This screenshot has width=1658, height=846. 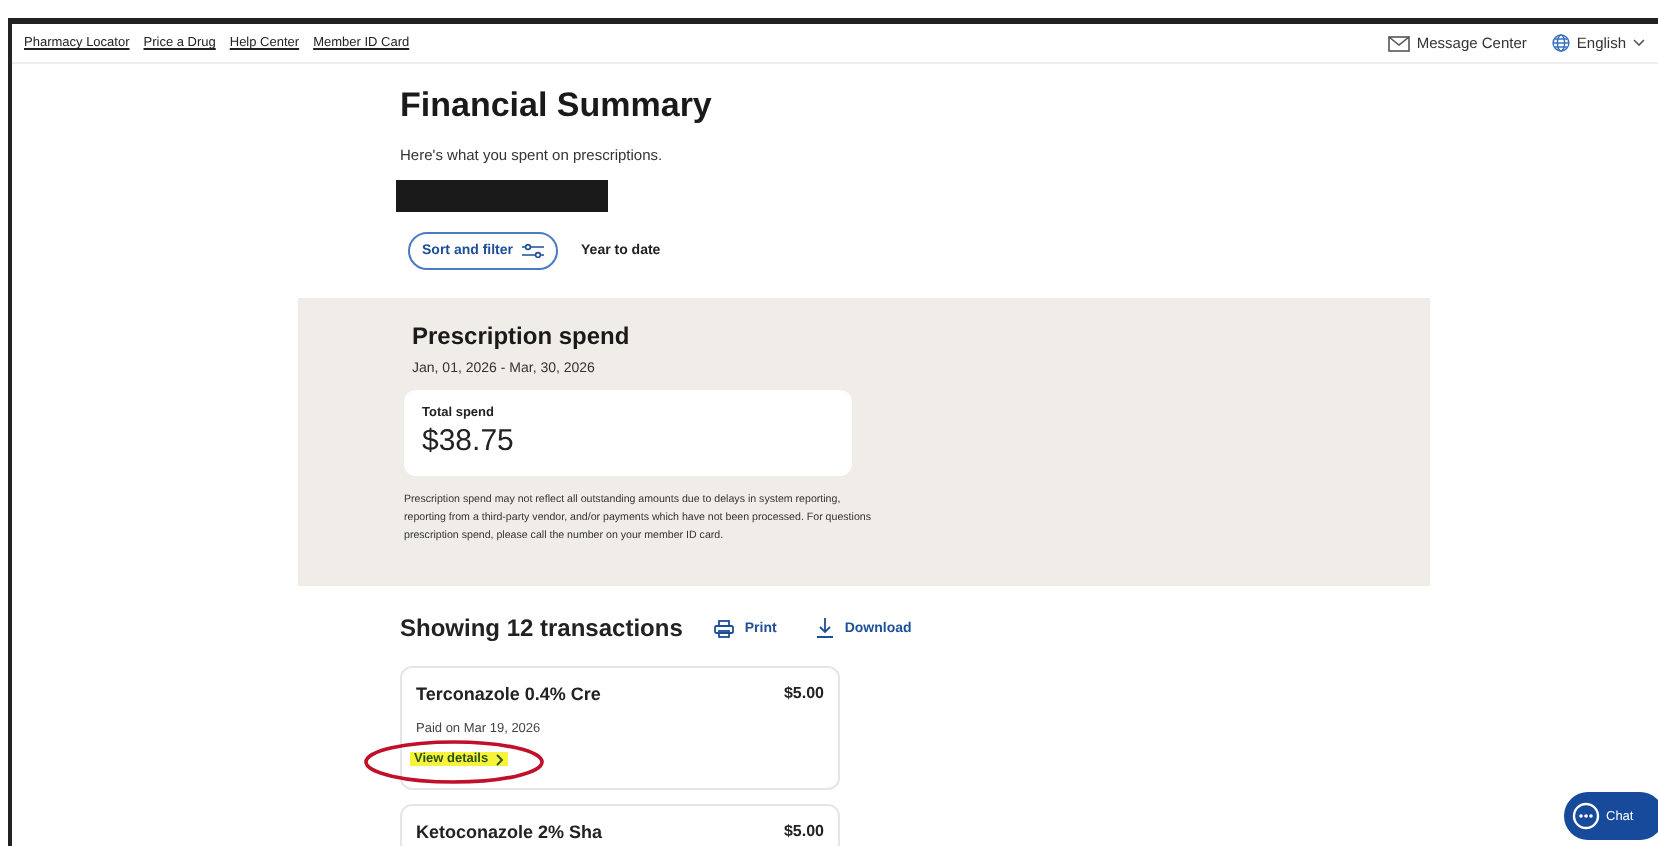 I want to click on globe-icon, so click(x=1561, y=43).